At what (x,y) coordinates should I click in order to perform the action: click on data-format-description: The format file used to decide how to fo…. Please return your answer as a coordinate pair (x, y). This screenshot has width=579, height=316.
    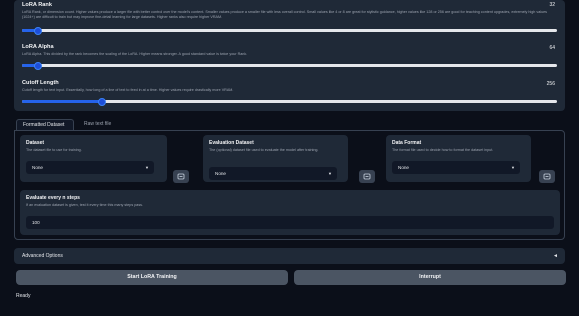
    Looking at the image, I should click on (443, 150).